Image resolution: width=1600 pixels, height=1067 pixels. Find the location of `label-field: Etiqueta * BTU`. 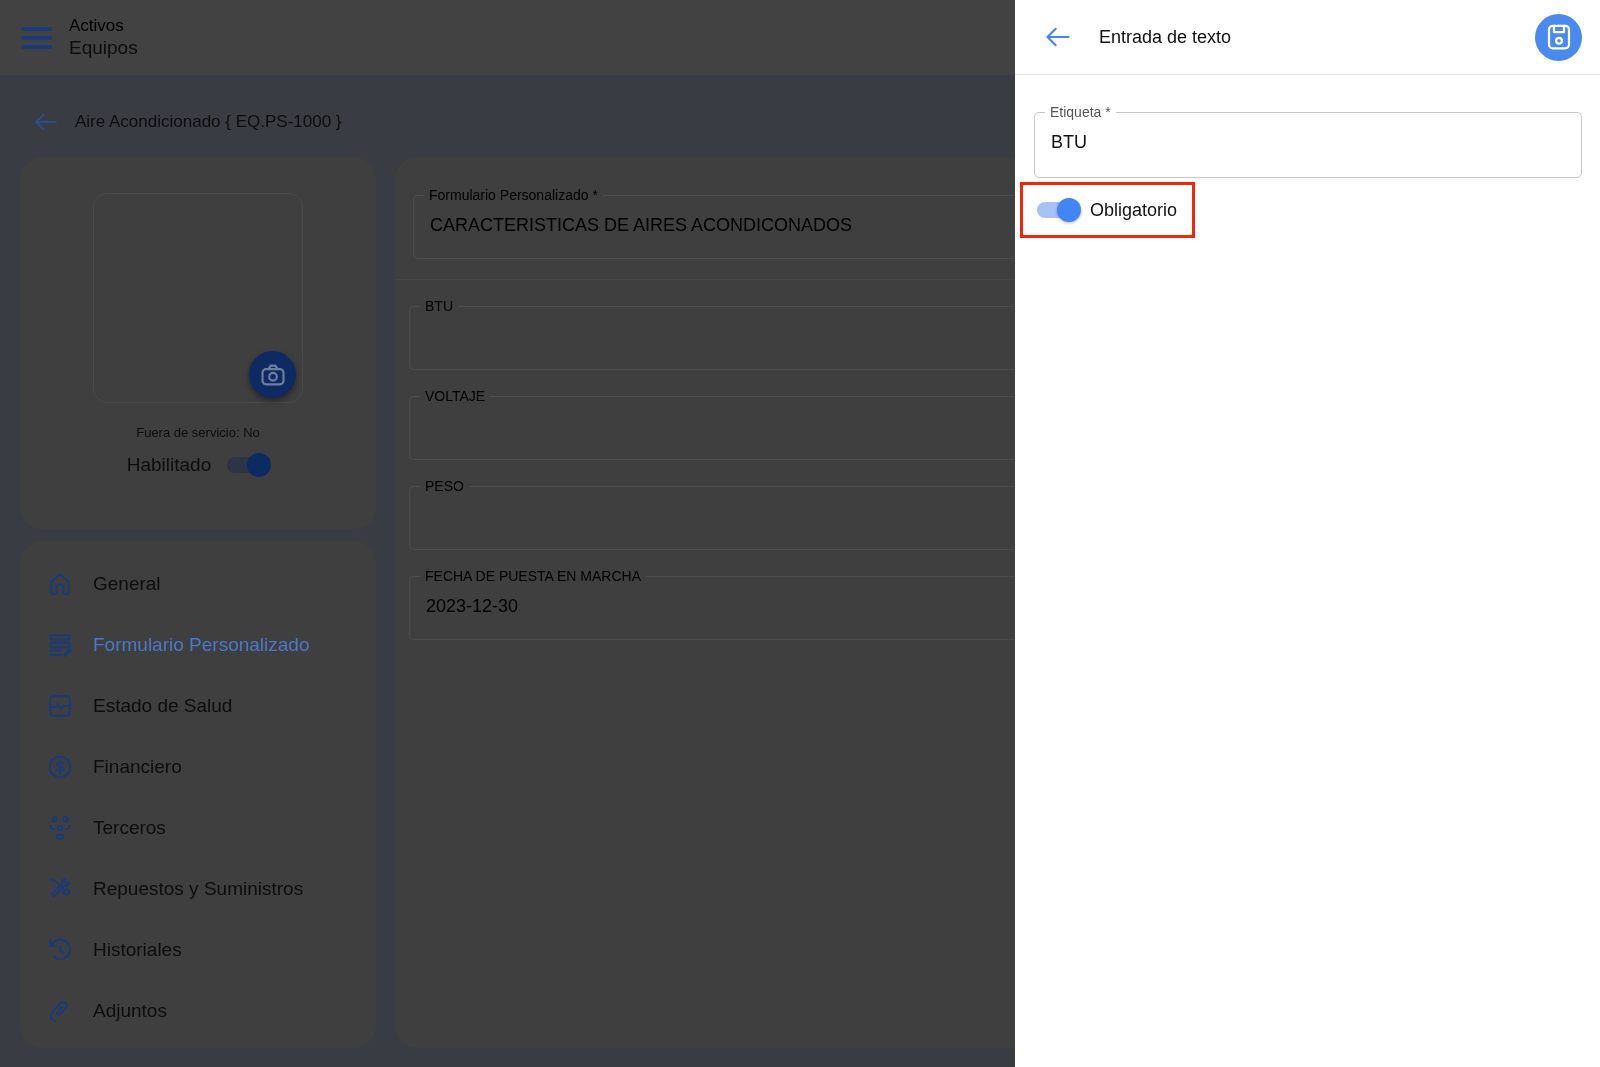

label-field: Etiqueta * BTU is located at coordinates (1308, 141).